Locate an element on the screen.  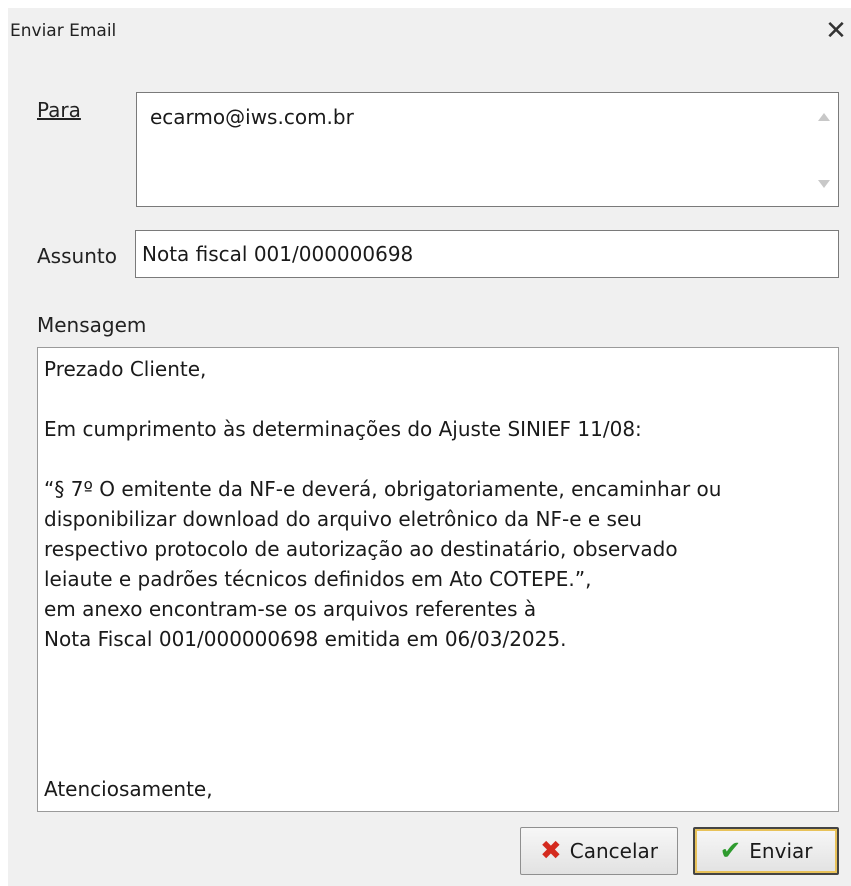
cancel-button: ✖ Cancelar is located at coordinates (599, 851).